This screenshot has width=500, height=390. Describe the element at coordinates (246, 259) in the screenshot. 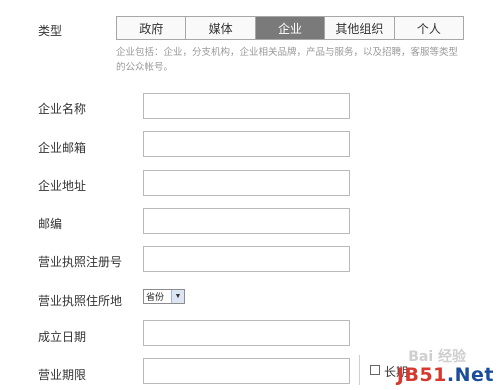

I see `license-number-input` at that location.